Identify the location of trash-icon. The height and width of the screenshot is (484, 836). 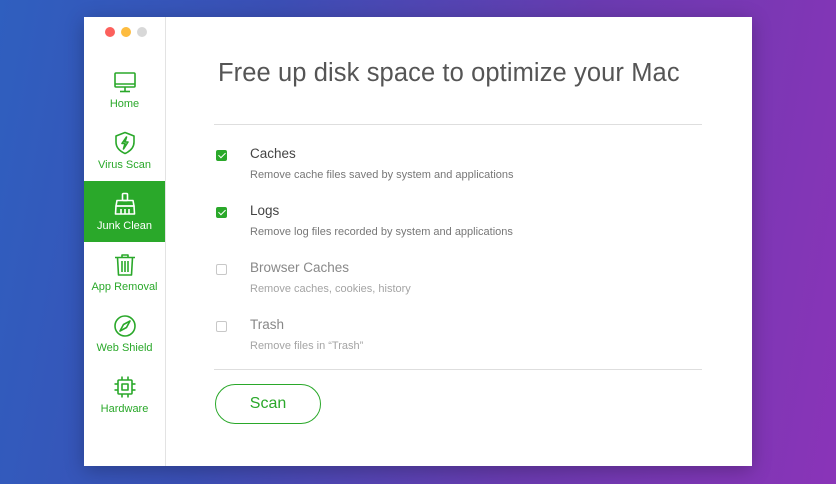
(124, 264).